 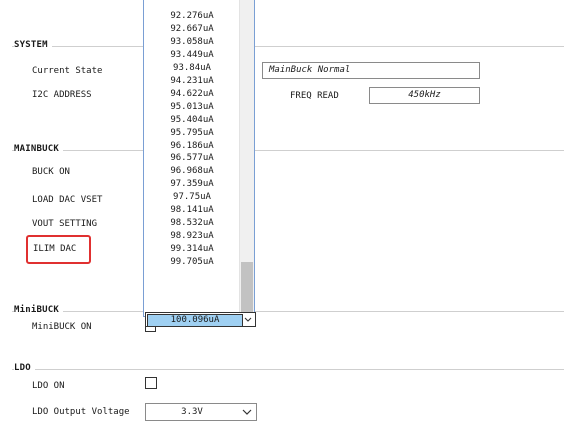 I want to click on current-state-field: MainBuck Normal, so click(x=371, y=70).